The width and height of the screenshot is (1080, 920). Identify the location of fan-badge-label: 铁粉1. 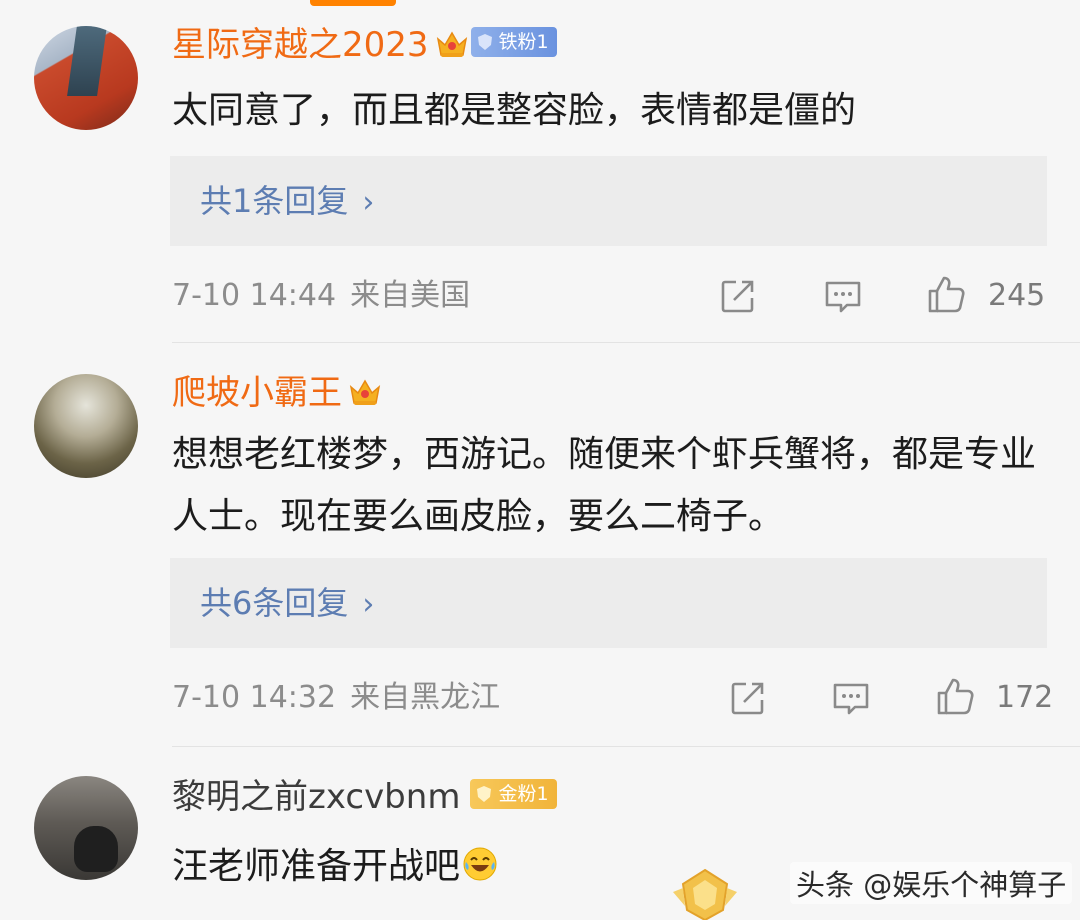
(523, 42).